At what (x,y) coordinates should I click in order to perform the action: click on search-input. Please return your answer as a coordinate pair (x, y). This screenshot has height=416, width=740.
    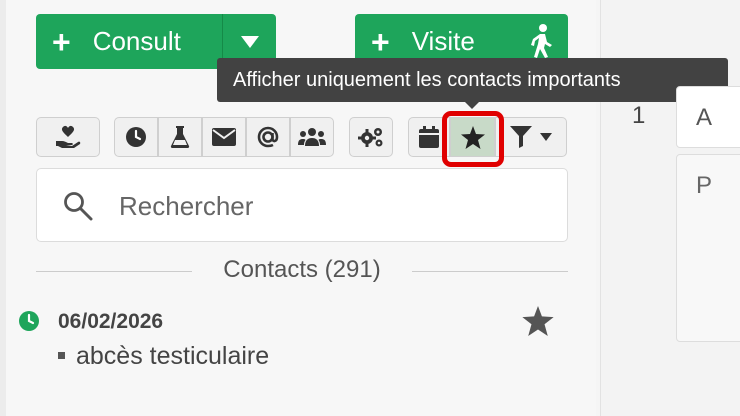
    Looking at the image, I should click on (334, 206).